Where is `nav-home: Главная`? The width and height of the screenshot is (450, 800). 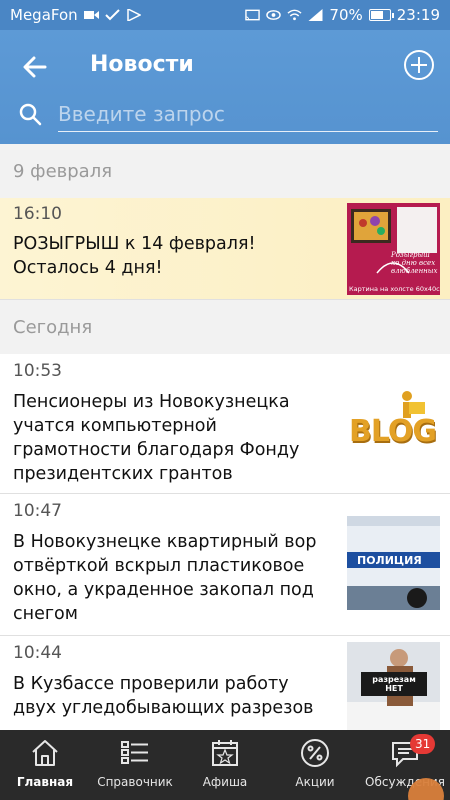 nav-home: Главная is located at coordinates (45, 765).